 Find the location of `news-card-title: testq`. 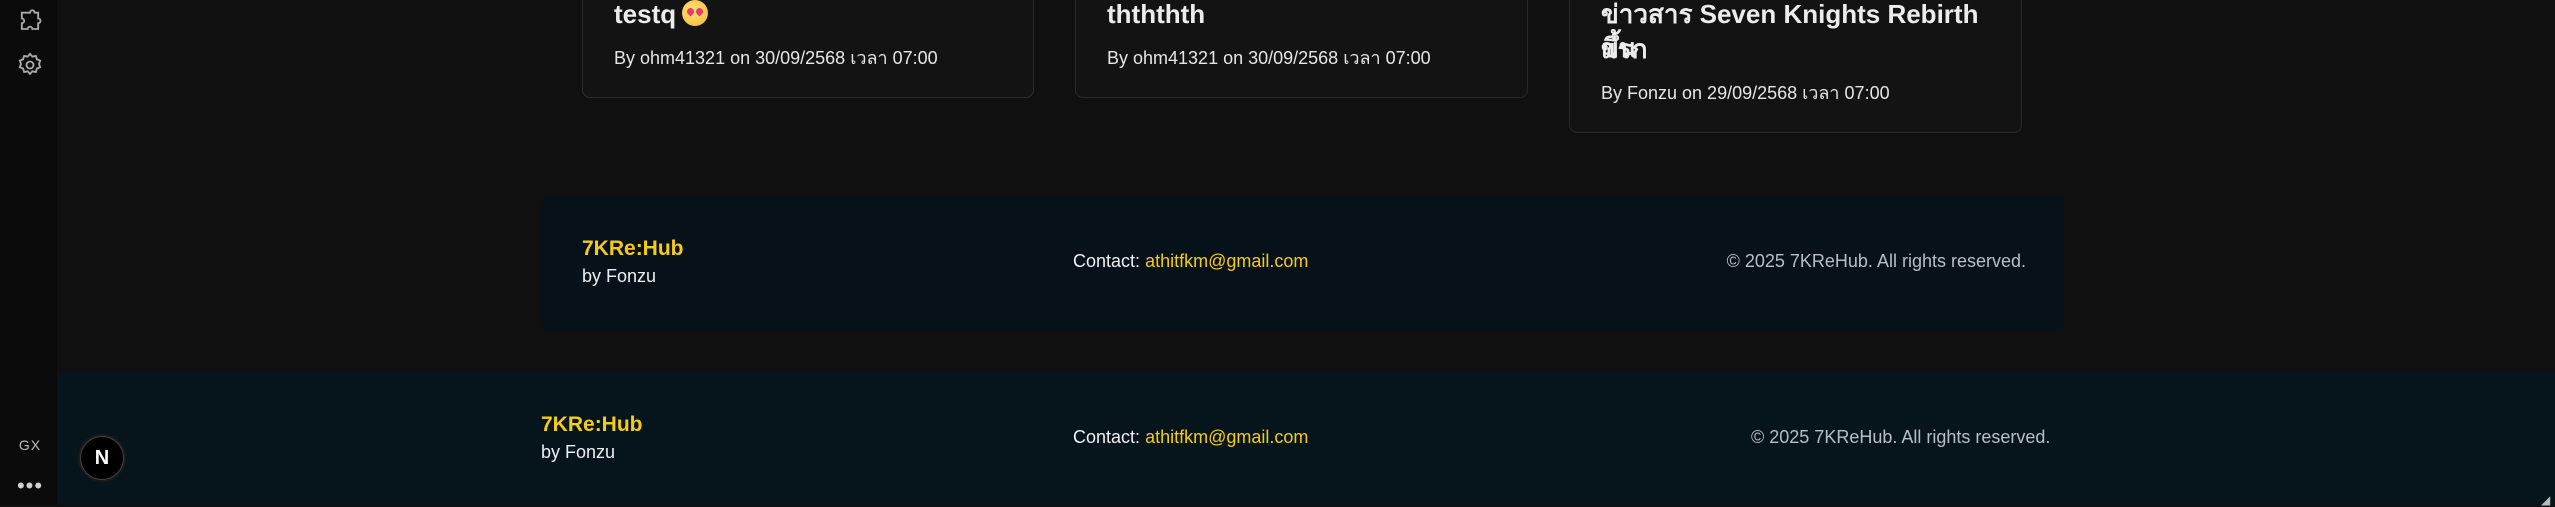

news-card-title: testq is located at coordinates (661, 15).